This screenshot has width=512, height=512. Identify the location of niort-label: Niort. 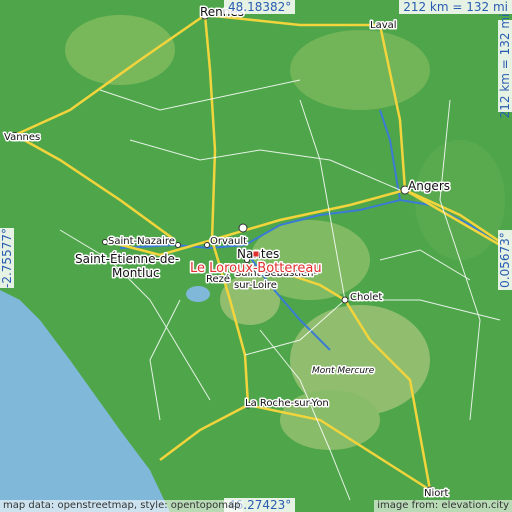
(436, 493).